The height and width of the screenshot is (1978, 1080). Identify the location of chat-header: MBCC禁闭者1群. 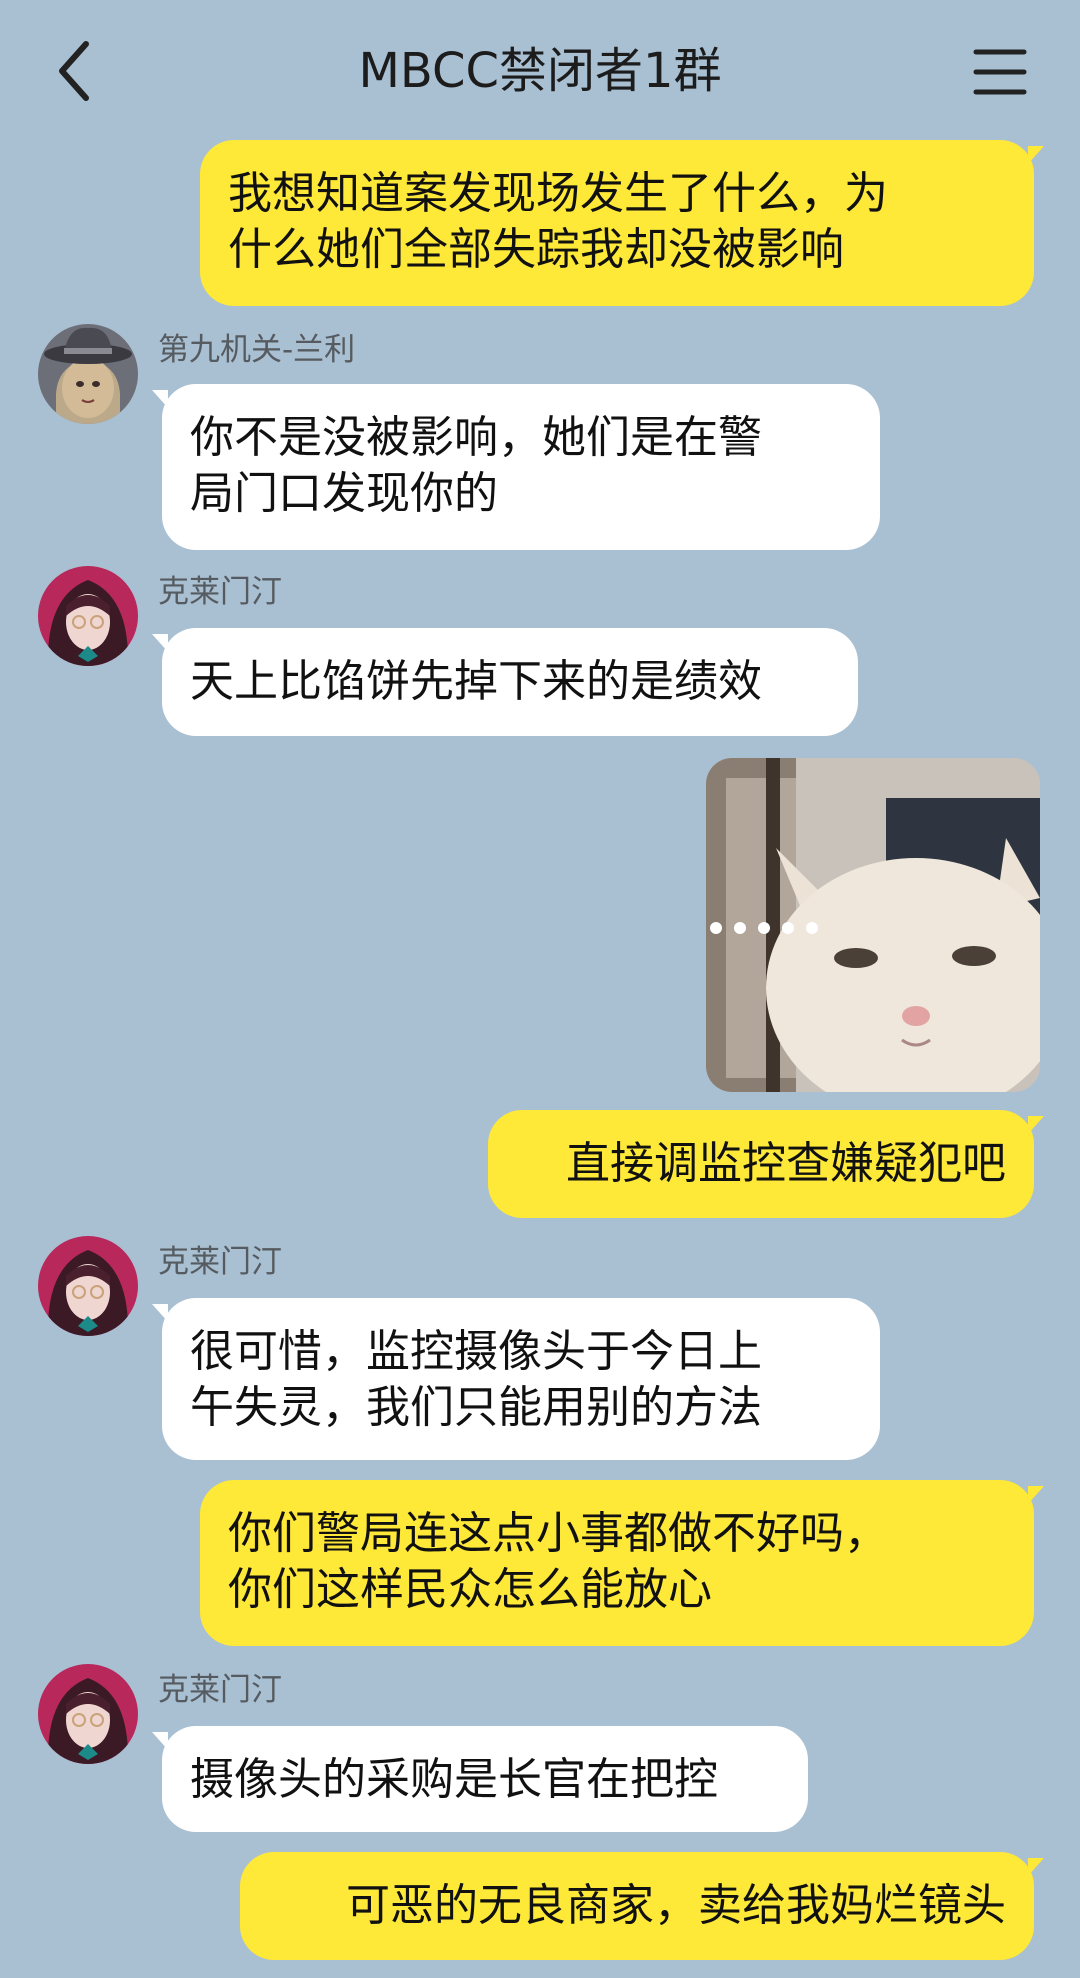
(540, 70).